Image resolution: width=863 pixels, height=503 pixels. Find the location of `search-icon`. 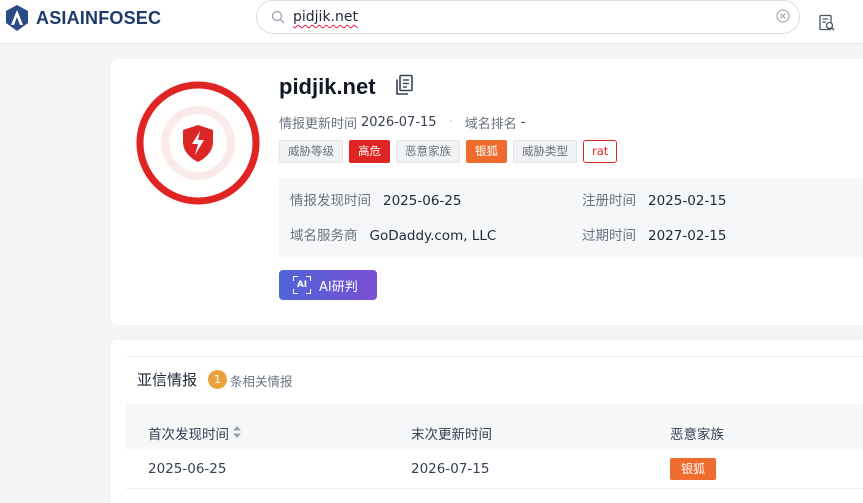

search-icon is located at coordinates (278, 17).